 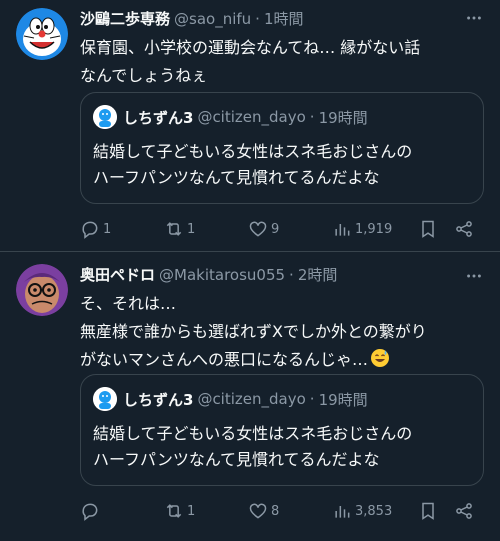 What do you see at coordinates (284, 18) in the screenshot?
I see `timestamp: 1時間` at bounding box center [284, 18].